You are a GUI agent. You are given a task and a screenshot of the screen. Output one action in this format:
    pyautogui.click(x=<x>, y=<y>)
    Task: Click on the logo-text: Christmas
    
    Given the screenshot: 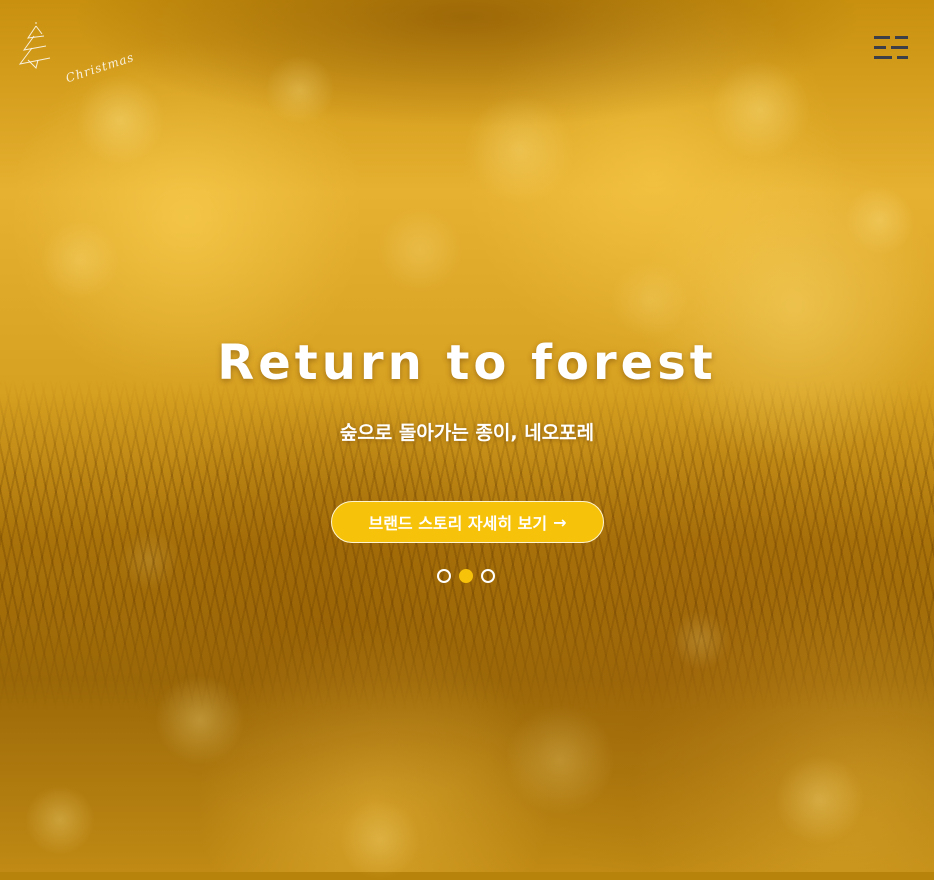 What is the action you would take?
    pyautogui.click(x=100, y=68)
    